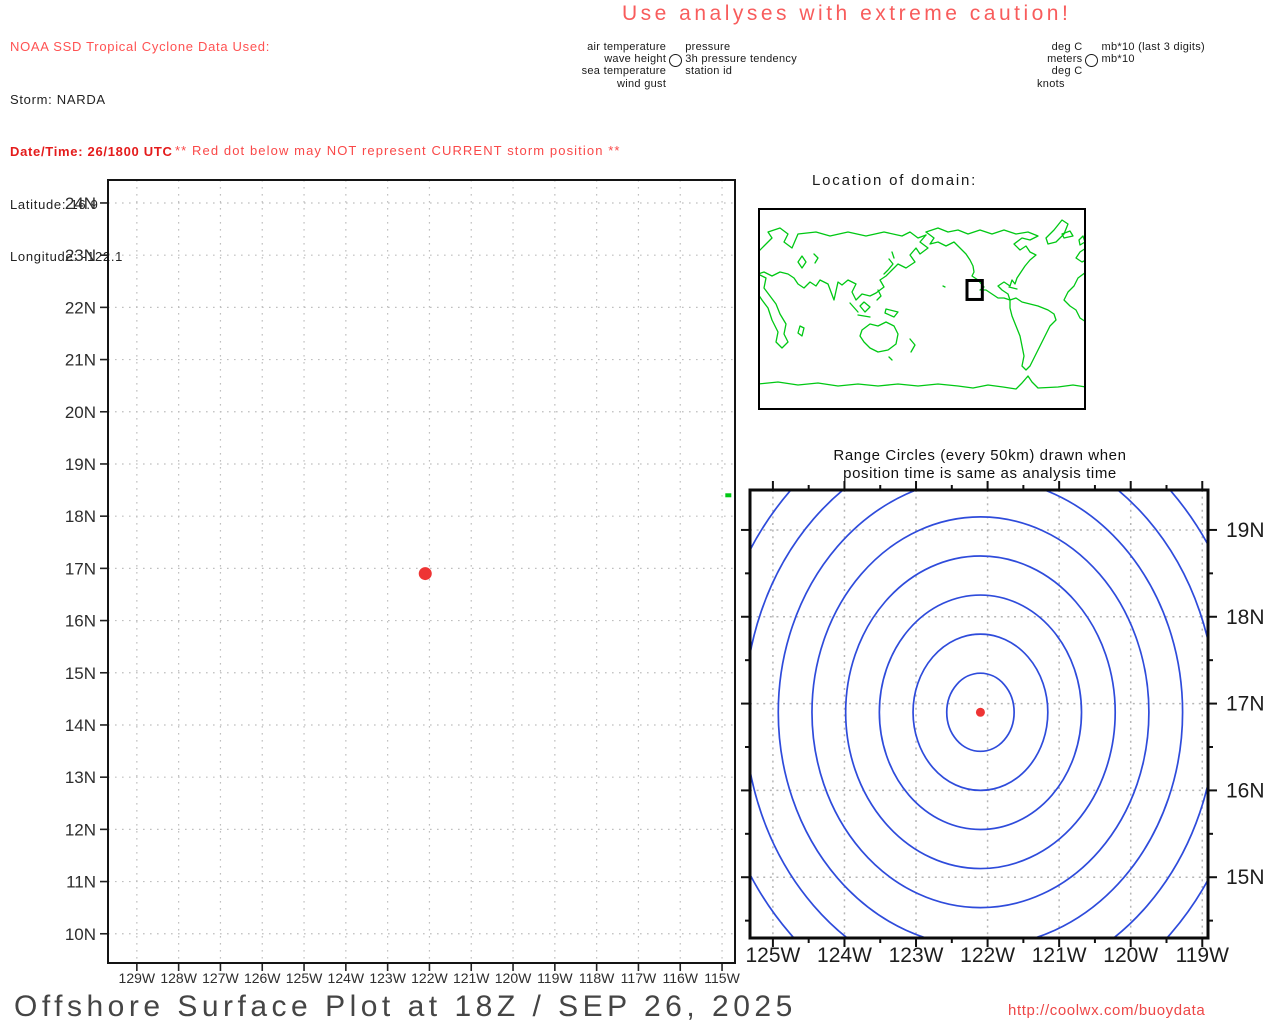 The image size is (1280, 1024). I want to click on x-tick-label: 124W, so click(844, 955).